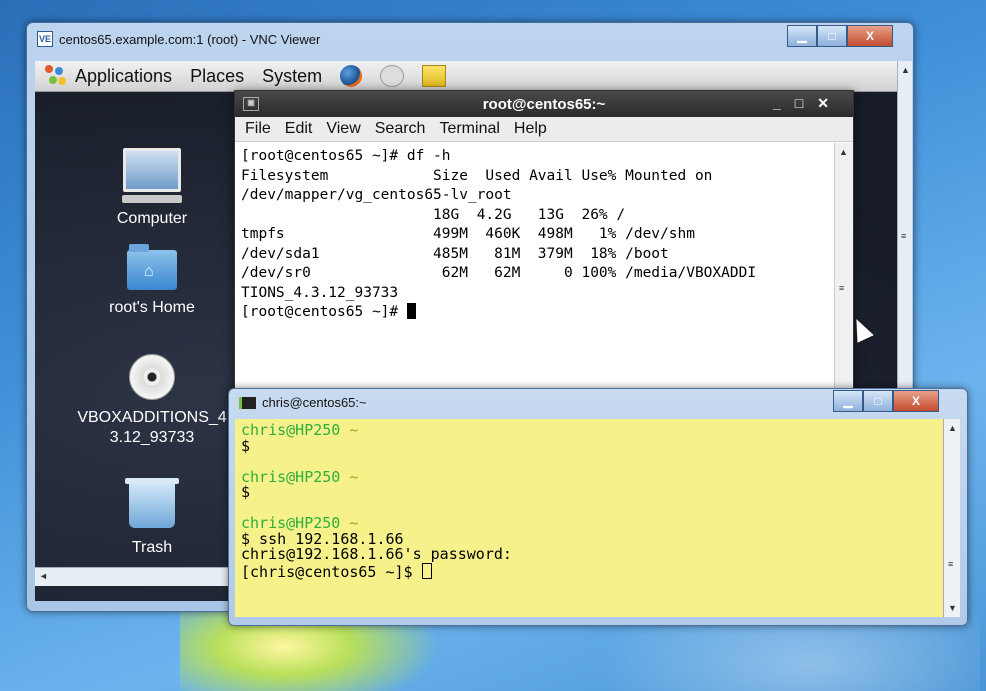 Image resolution: width=986 pixels, height=691 pixels. What do you see at coordinates (376, 195) in the screenshot?
I see `terminal-line: /dev/mapper/vg_centos65-lv_root` at bounding box center [376, 195].